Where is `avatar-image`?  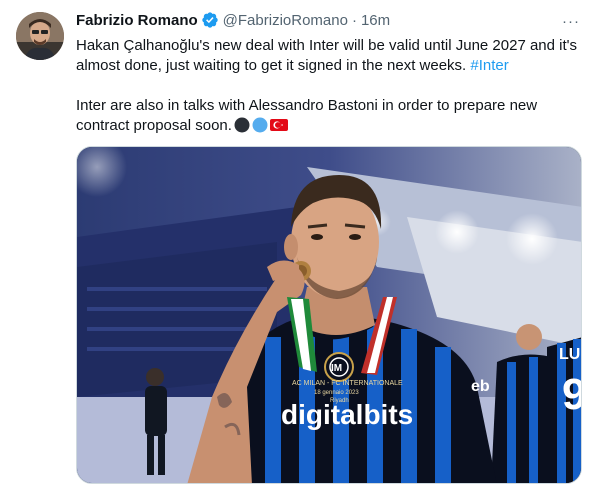 avatar-image is located at coordinates (40, 36).